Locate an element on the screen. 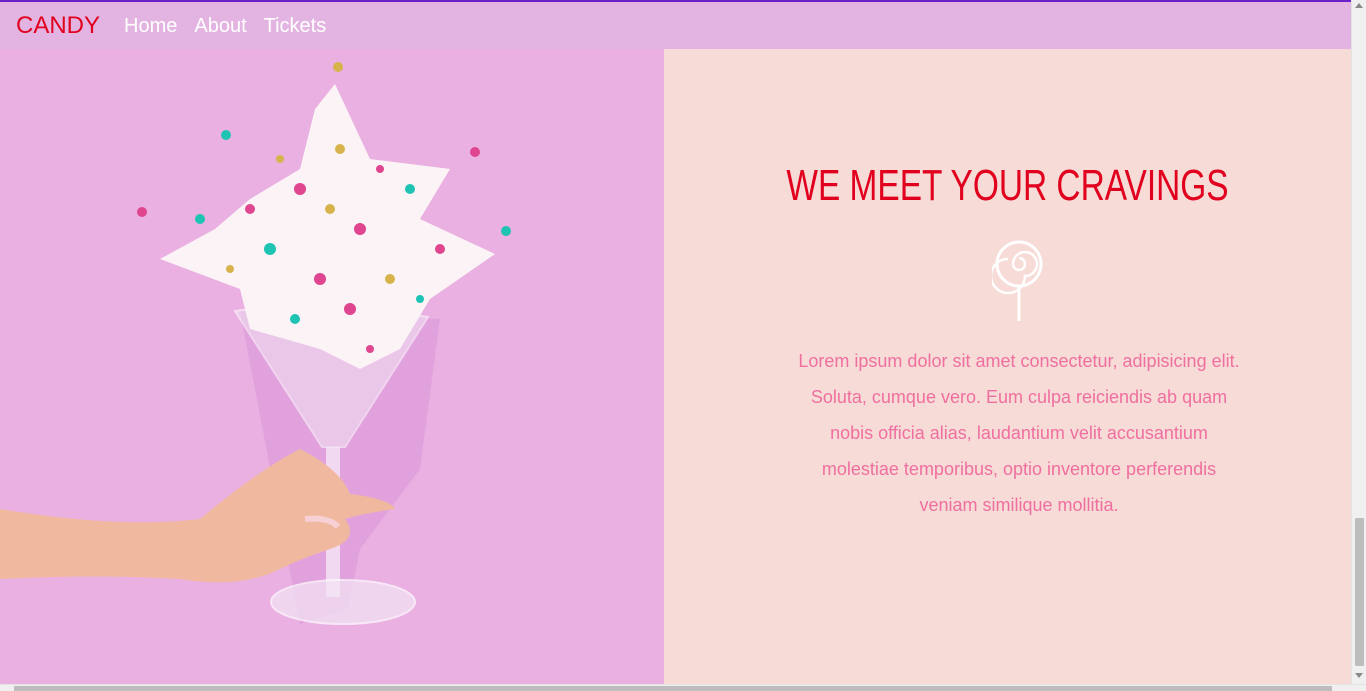  nav-link-about: About is located at coordinates (220, 26).